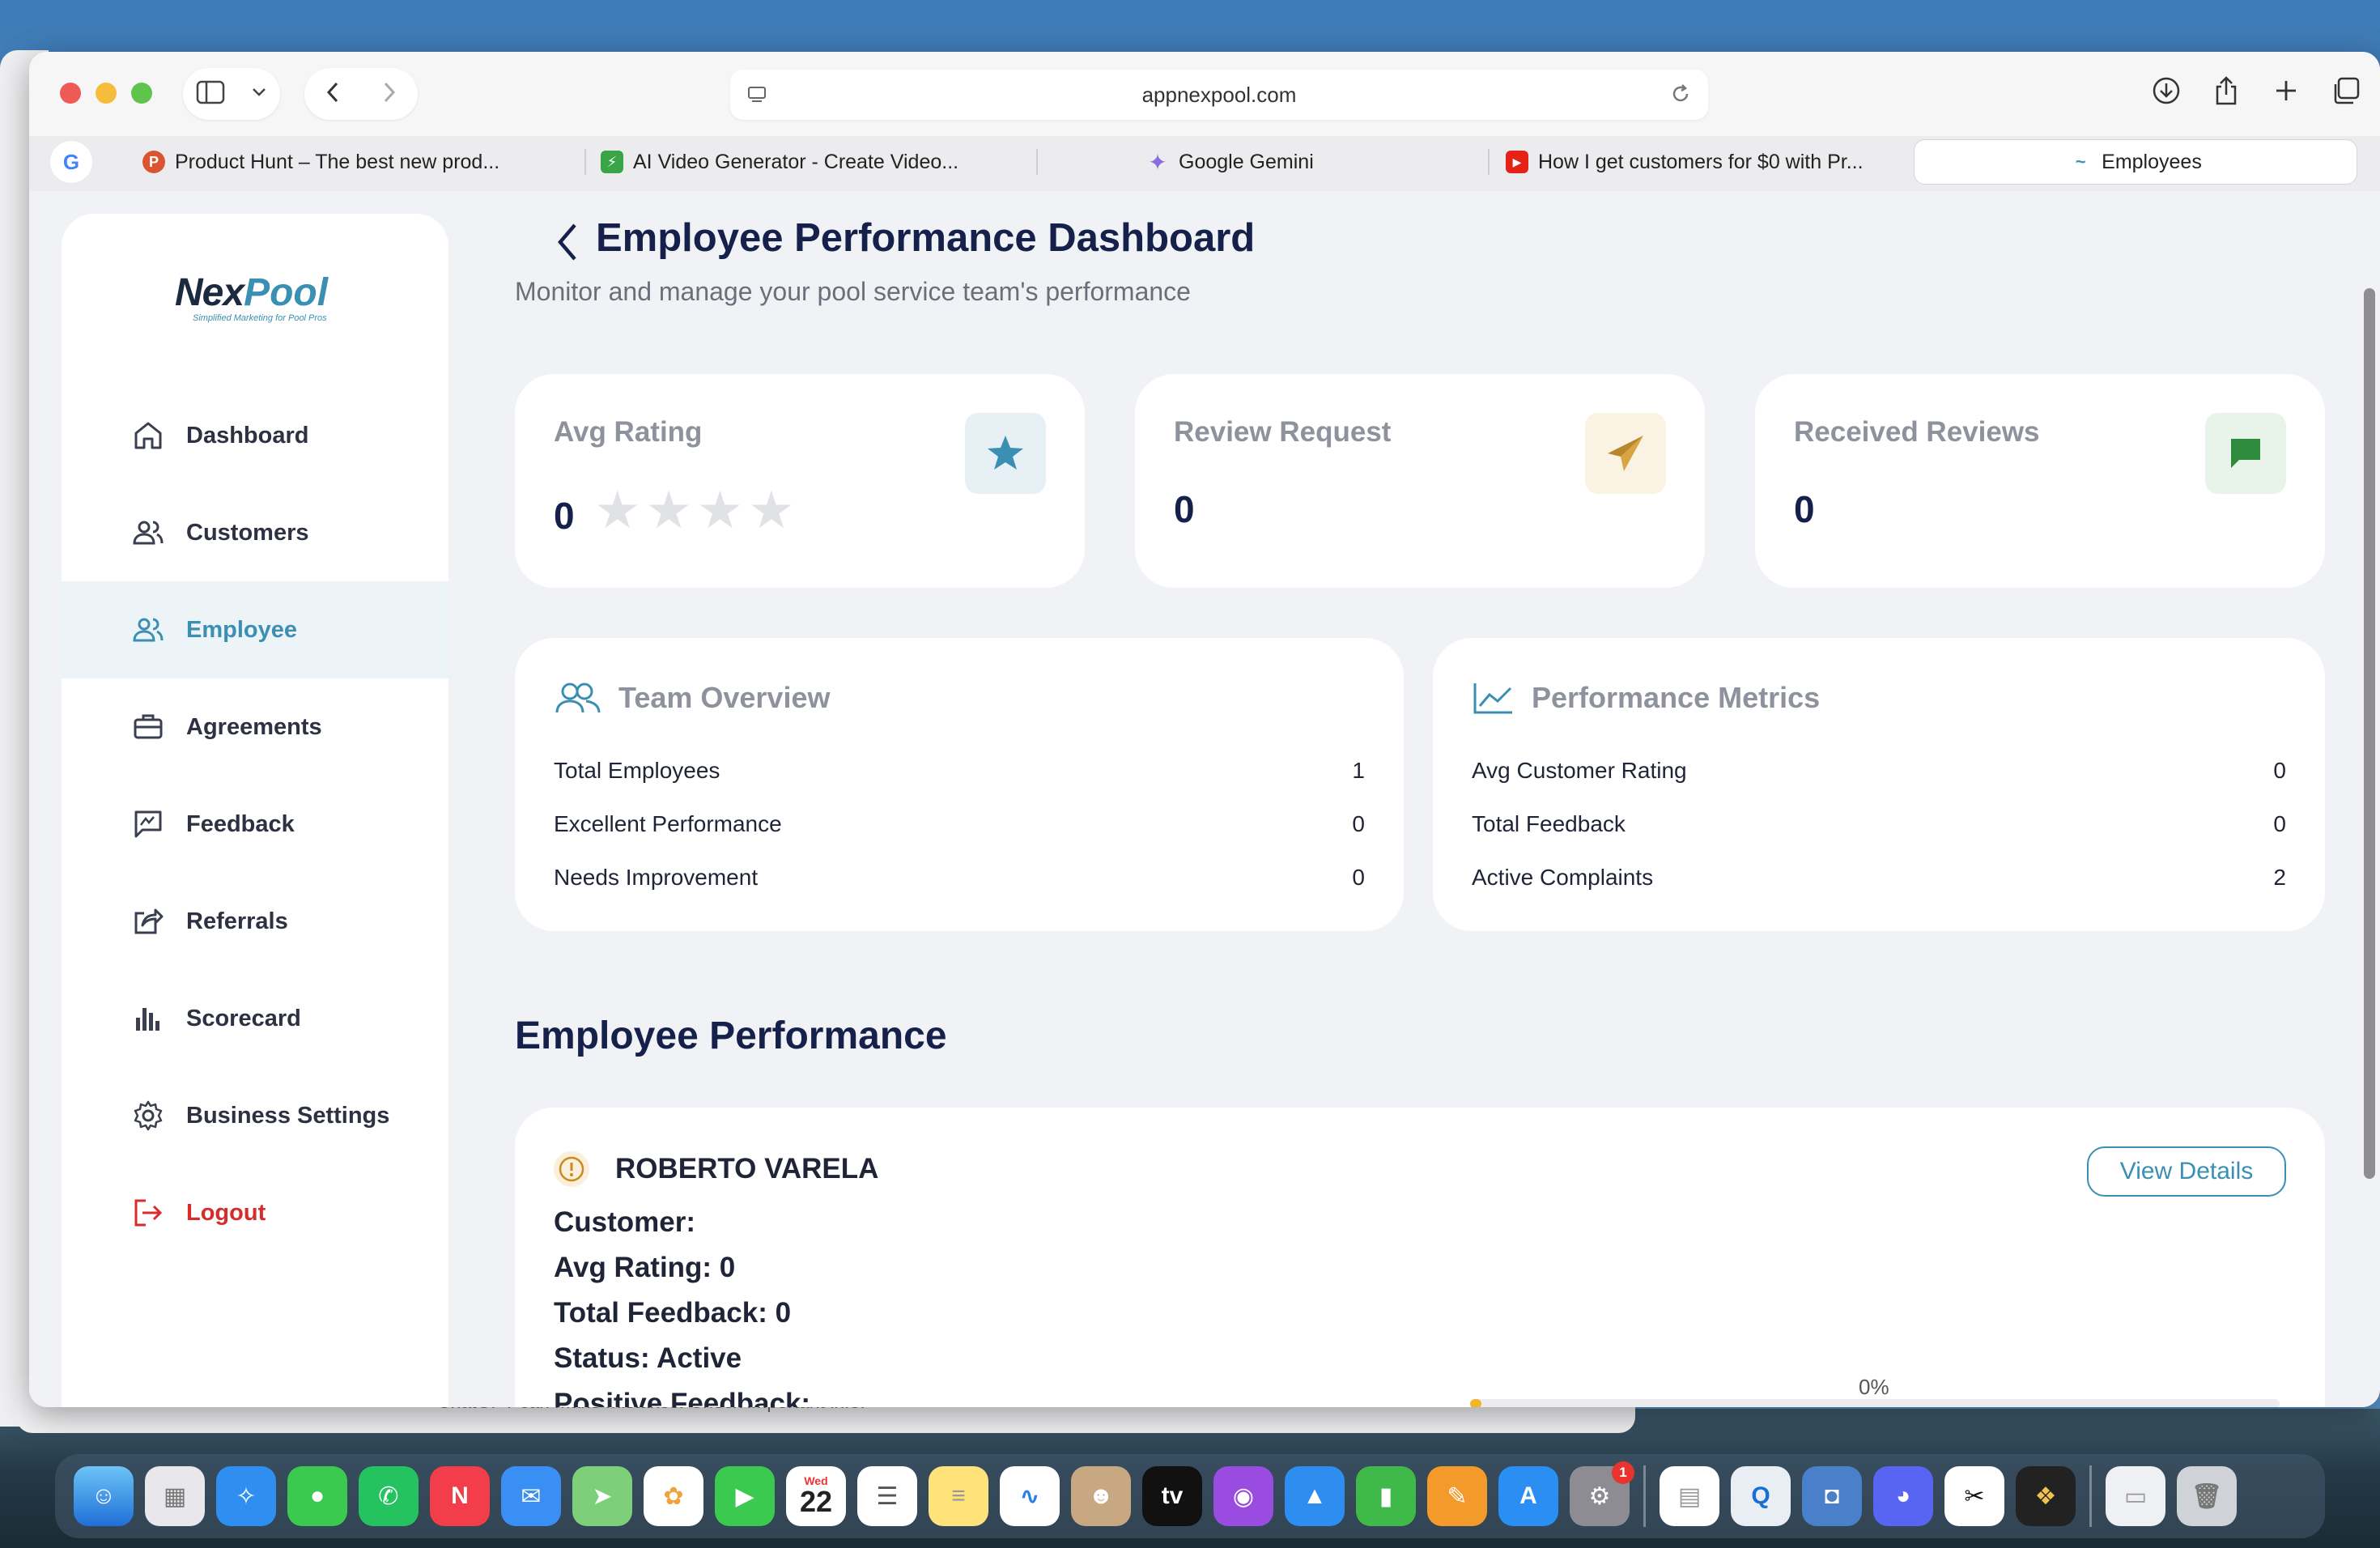 The width and height of the screenshot is (2380, 1548). What do you see at coordinates (226, 1213) in the screenshot?
I see `sidebar-item-label: Logout` at bounding box center [226, 1213].